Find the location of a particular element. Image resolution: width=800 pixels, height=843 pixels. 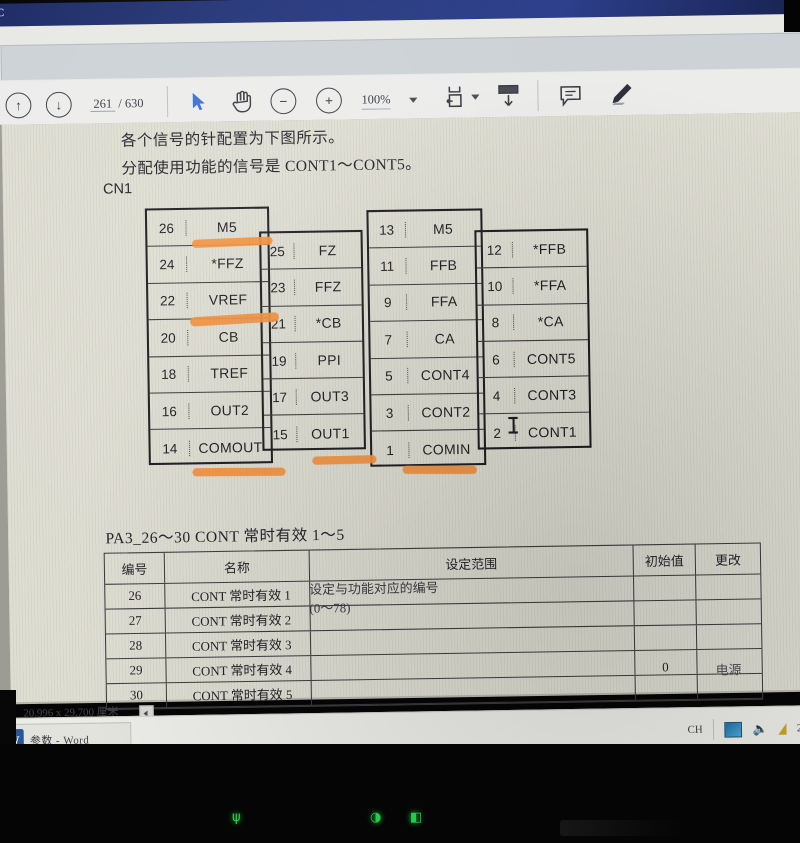

cell-no: 26 is located at coordinates (135, 596).